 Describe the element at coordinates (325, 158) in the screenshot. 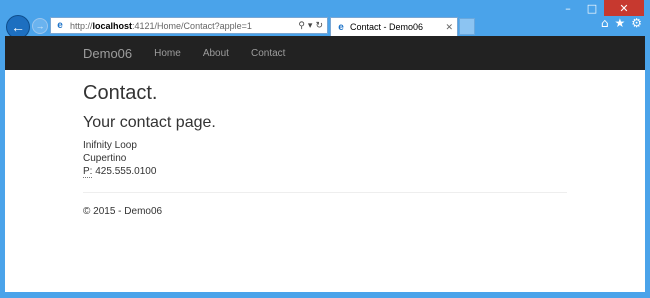

I see `contact-address: Inifnity Loop Cupertino P: 425.555.0100` at that location.